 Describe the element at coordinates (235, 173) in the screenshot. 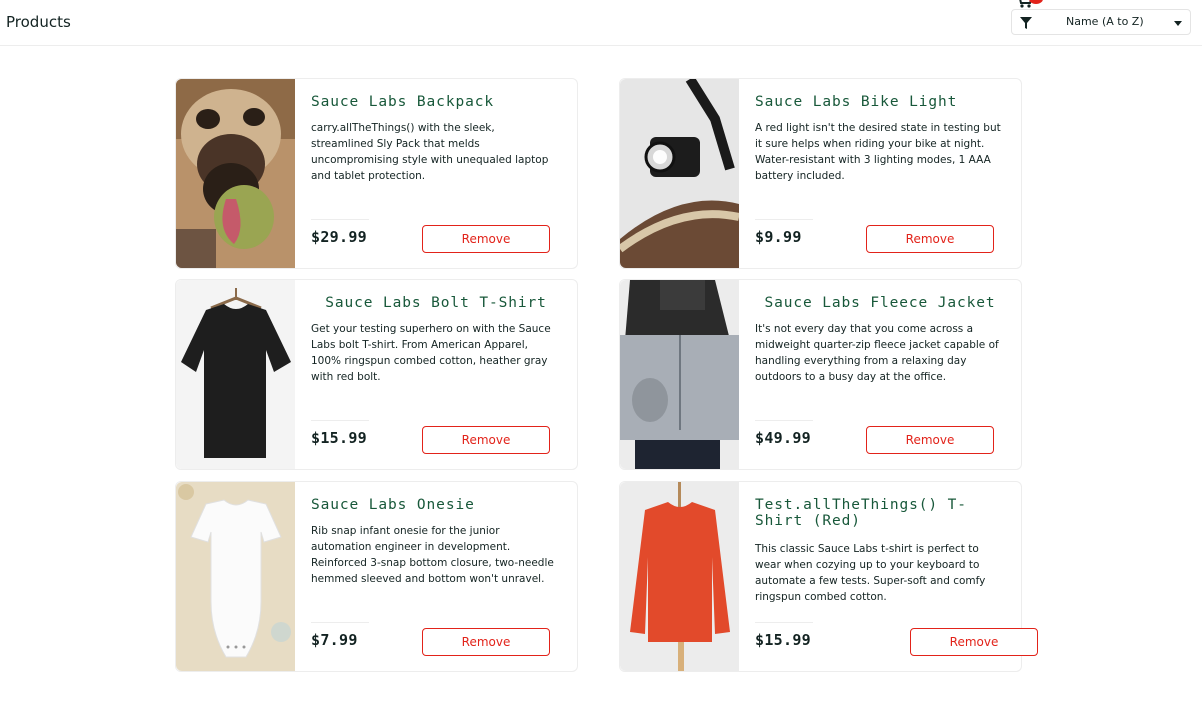

I see `product-image-backpack` at that location.